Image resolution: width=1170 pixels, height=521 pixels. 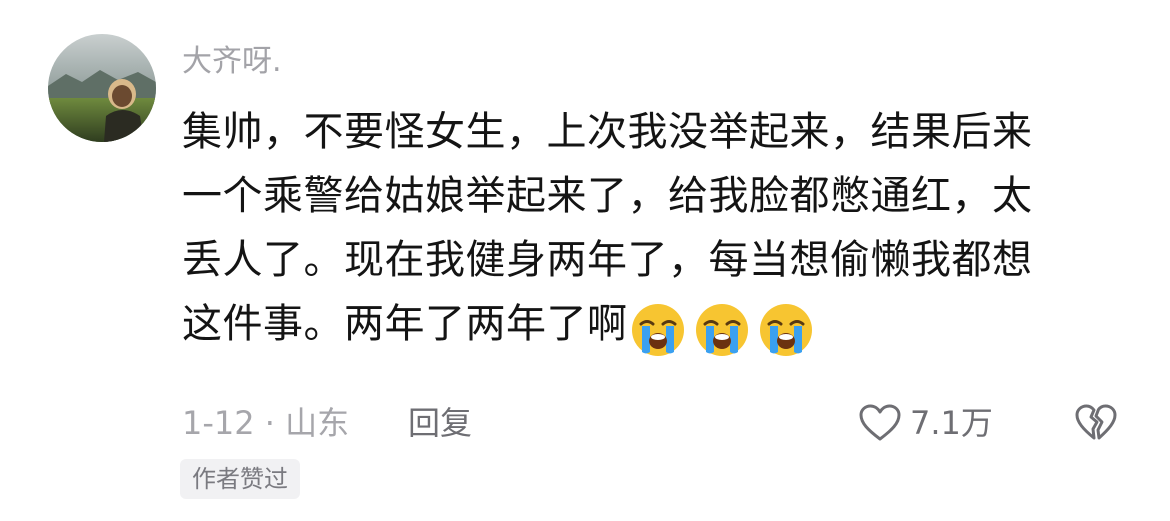 I want to click on reply-button: 回复, so click(x=440, y=423).